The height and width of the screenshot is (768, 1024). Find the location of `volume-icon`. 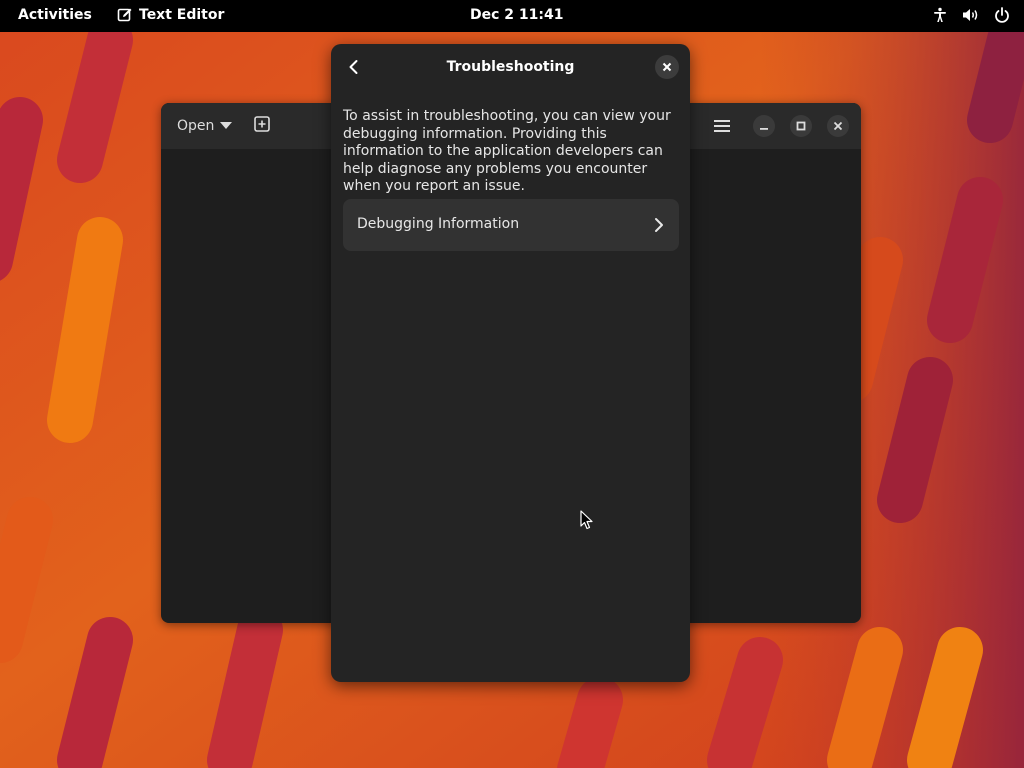

volume-icon is located at coordinates (971, 15).